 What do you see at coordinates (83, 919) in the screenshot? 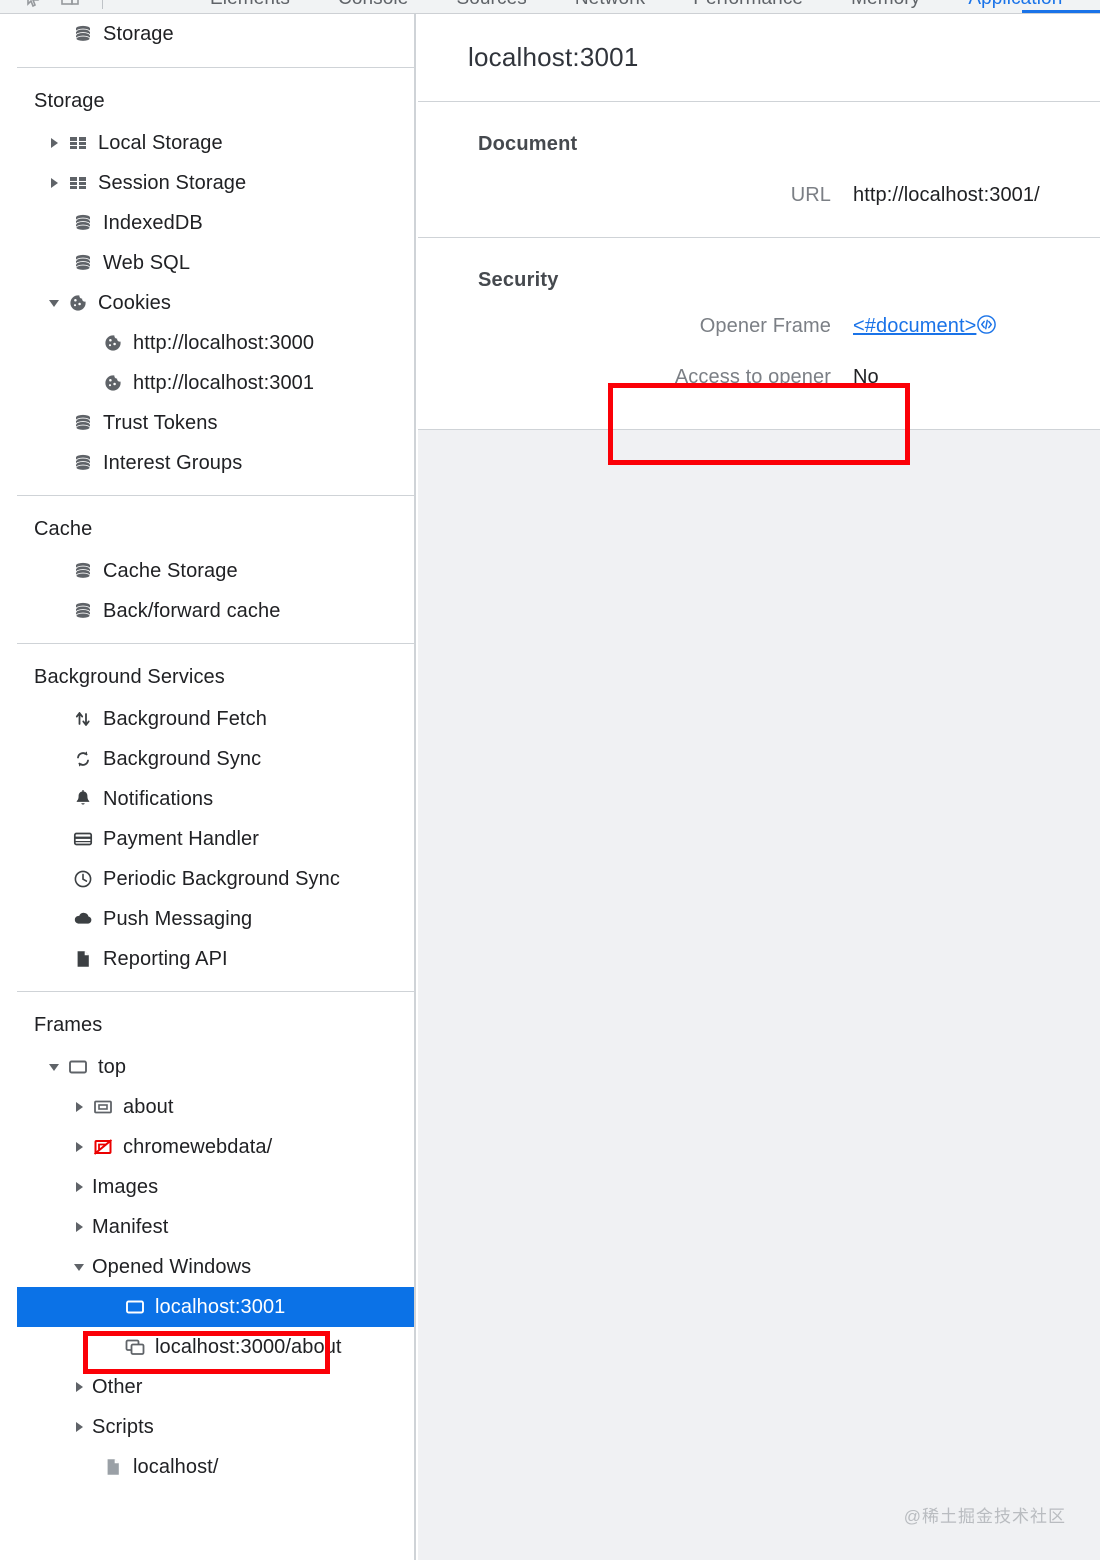
I see `cloud-icon` at bounding box center [83, 919].